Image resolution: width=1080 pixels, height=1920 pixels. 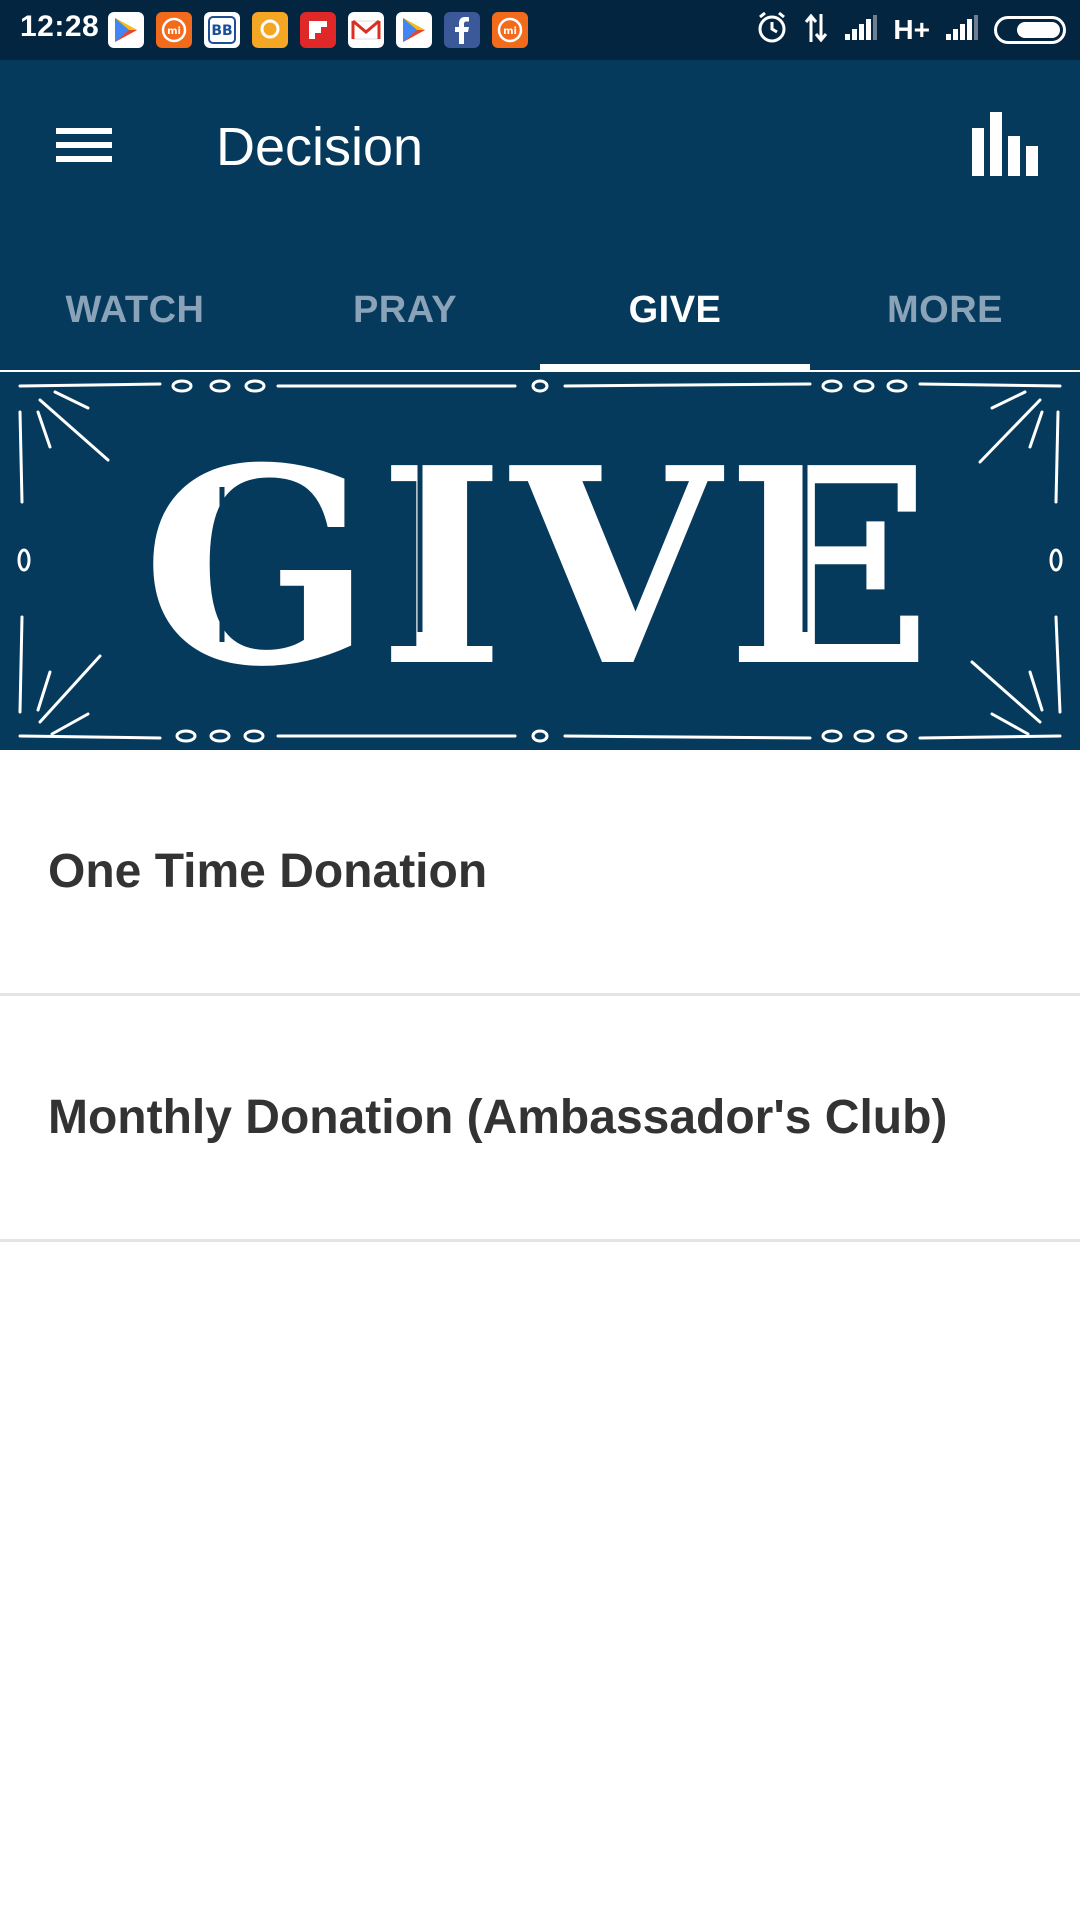 I want to click on data-transfer-icon, so click(x=816, y=30).